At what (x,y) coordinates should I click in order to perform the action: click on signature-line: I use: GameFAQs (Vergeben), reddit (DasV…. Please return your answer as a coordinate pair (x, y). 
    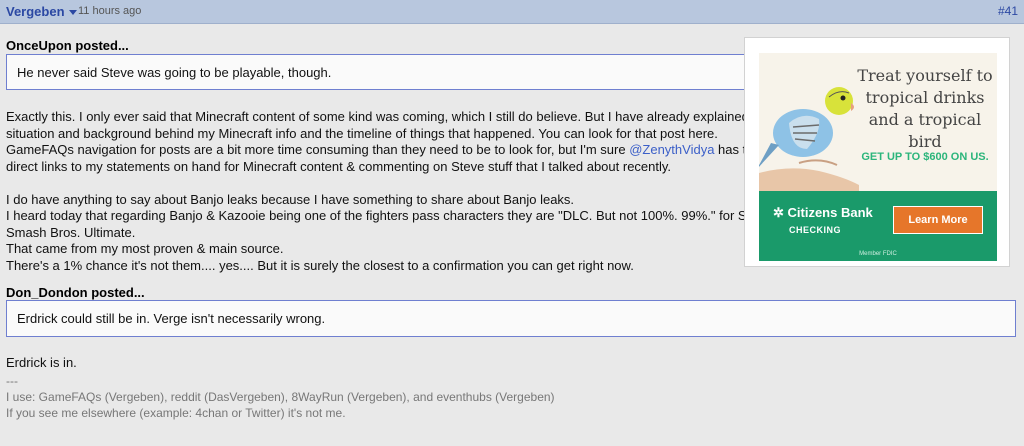
    Looking at the image, I should click on (280, 397).